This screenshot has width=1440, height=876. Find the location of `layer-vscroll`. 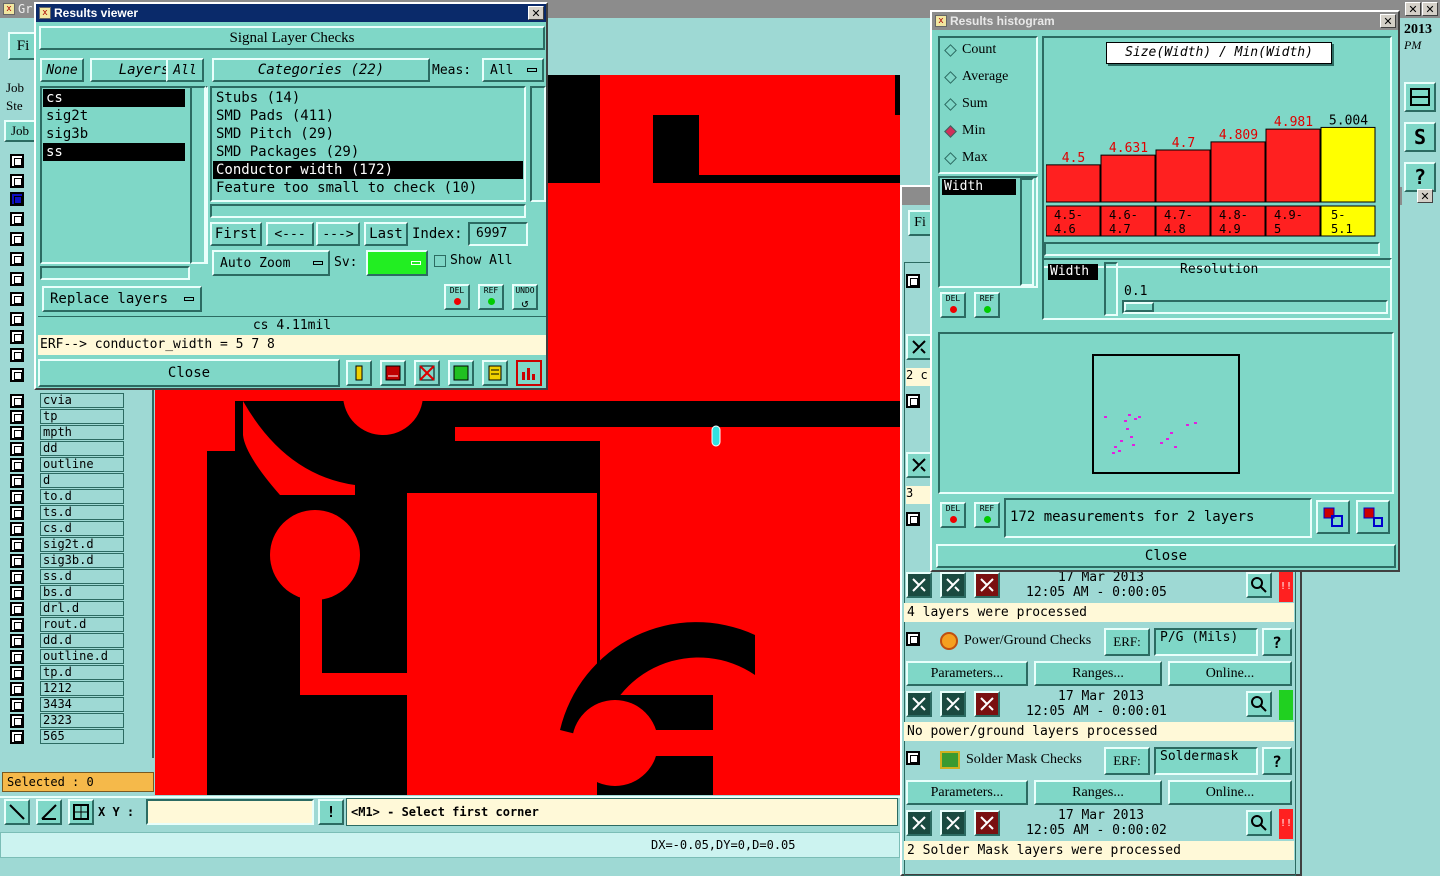

layer-vscroll is located at coordinates (198, 175).